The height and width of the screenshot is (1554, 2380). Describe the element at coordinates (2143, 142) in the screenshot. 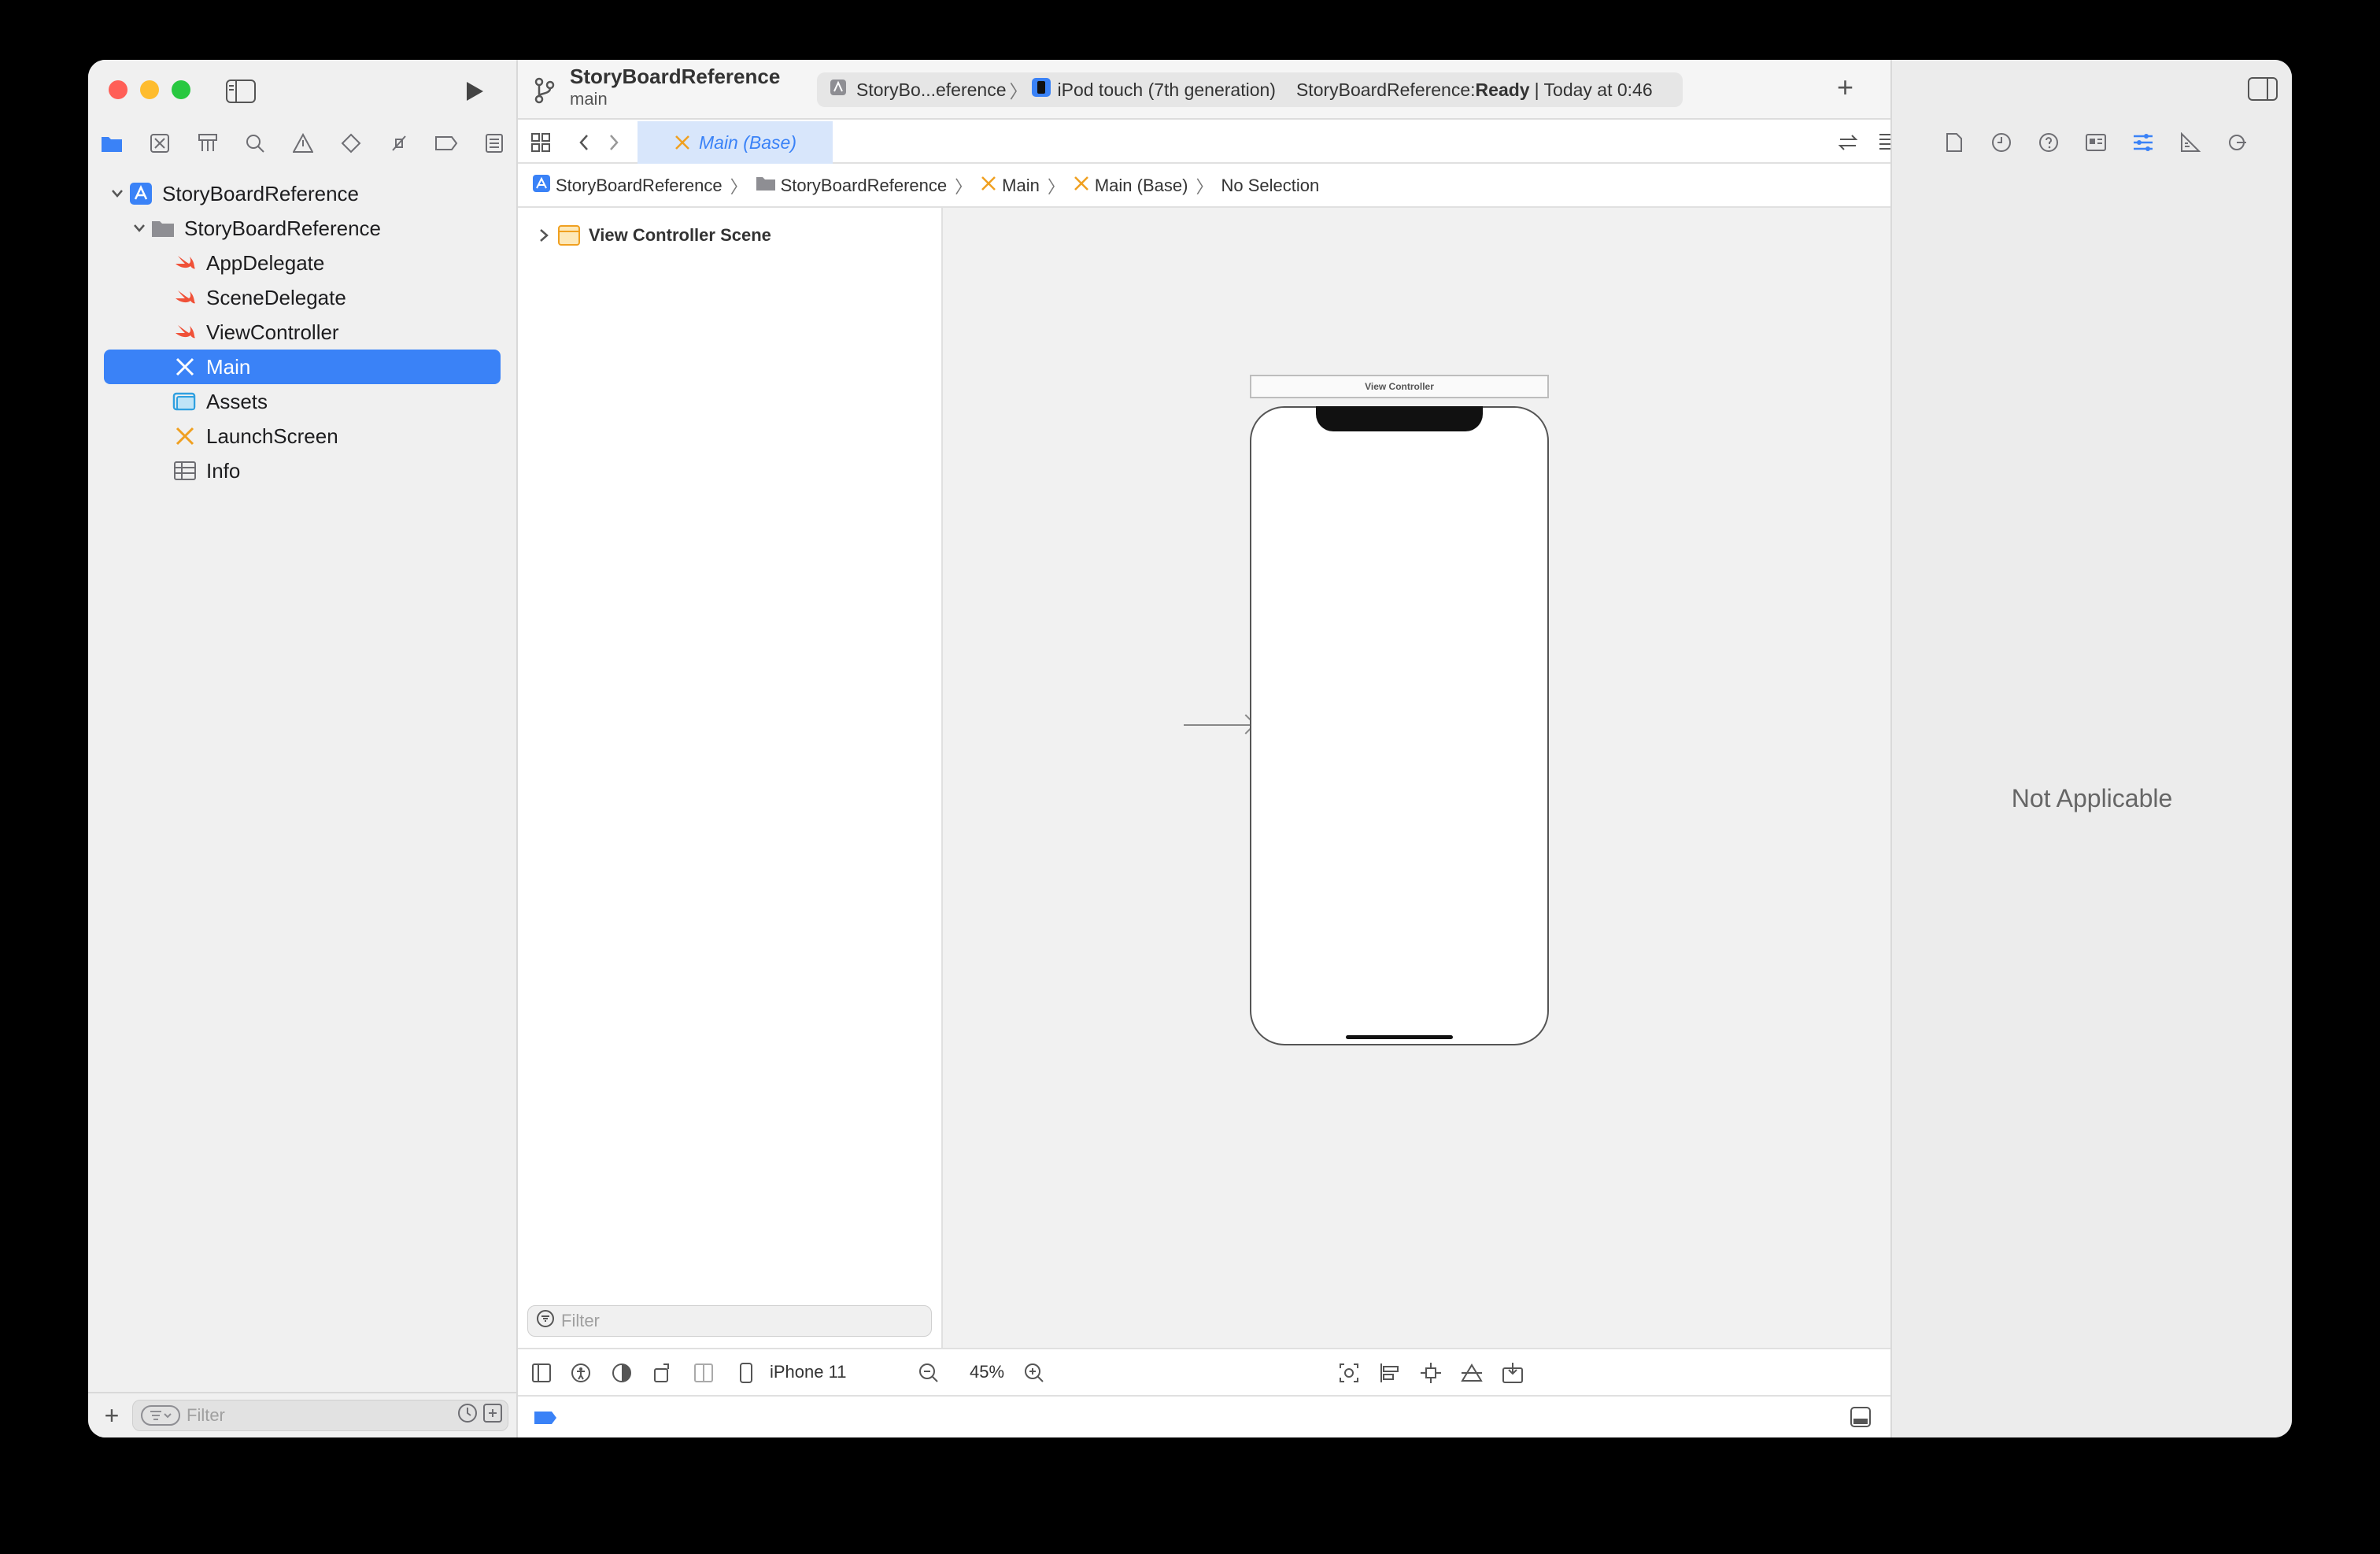

I see `attributes-inspector-icon` at that location.